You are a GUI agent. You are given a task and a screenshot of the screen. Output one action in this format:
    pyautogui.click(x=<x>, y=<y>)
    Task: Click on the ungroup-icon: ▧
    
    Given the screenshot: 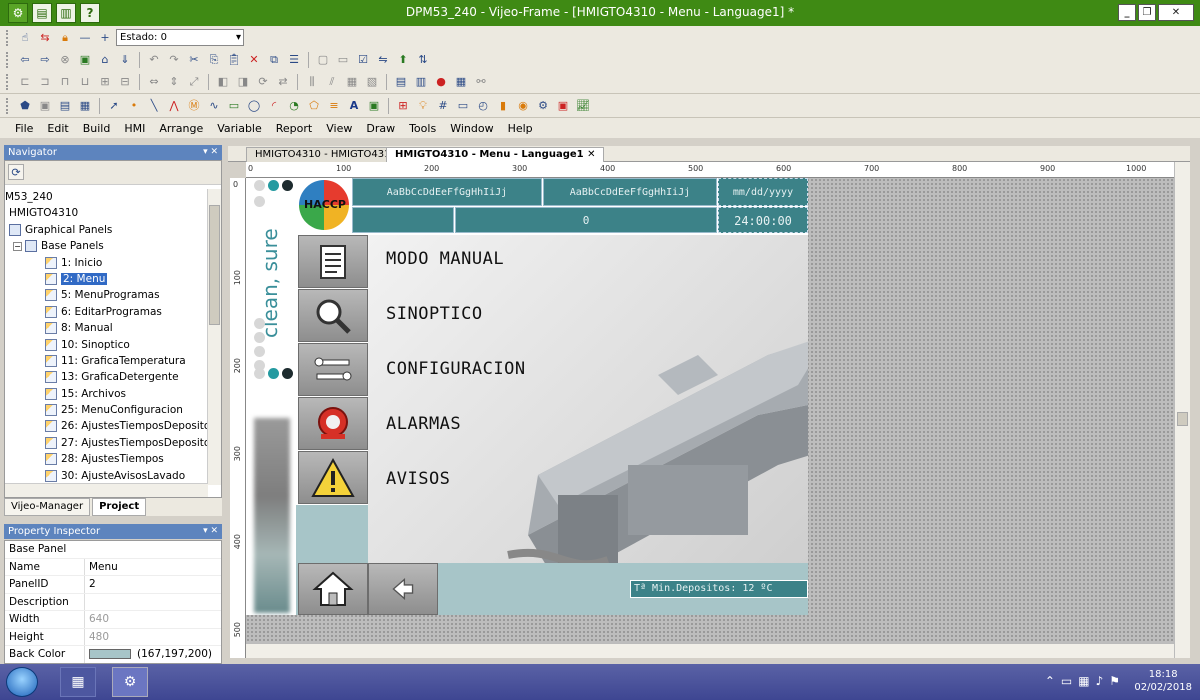 What is the action you would take?
    pyautogui.click(x=372, y=82)
    